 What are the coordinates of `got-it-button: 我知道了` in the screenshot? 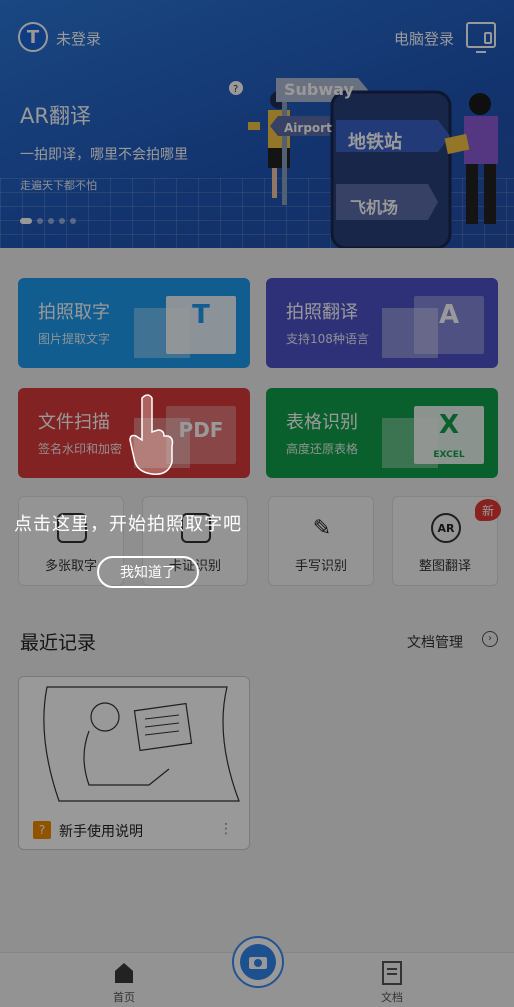 It's located at (148, 572).